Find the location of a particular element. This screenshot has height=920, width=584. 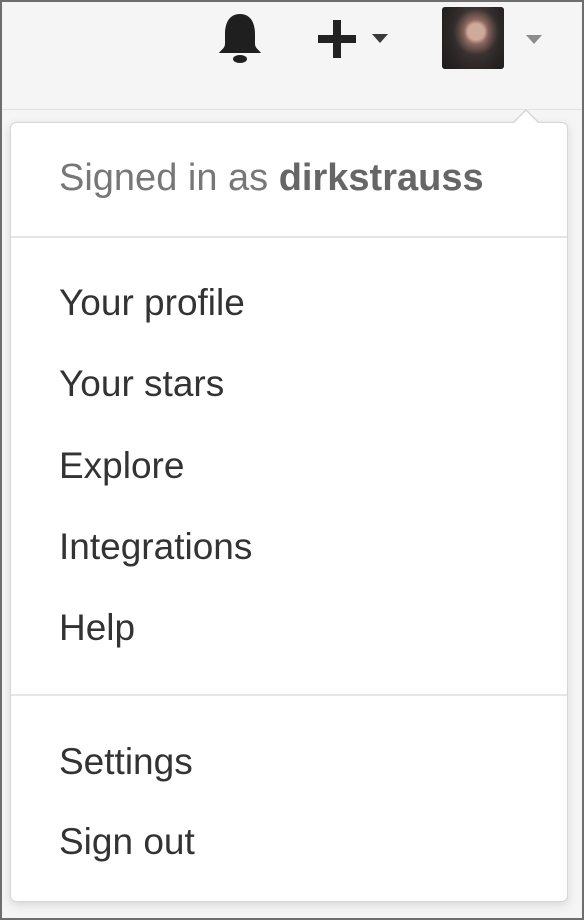

menu-item-explore: Explore is located at coordinates (289, 466).